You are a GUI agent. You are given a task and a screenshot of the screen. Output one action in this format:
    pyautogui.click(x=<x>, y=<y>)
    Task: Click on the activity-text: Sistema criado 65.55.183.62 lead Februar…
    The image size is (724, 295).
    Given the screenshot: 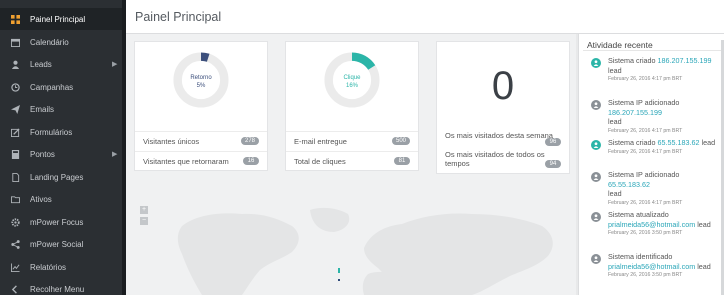 What is the action you would take?
    pyautogui.click(x=665, y=147)
    